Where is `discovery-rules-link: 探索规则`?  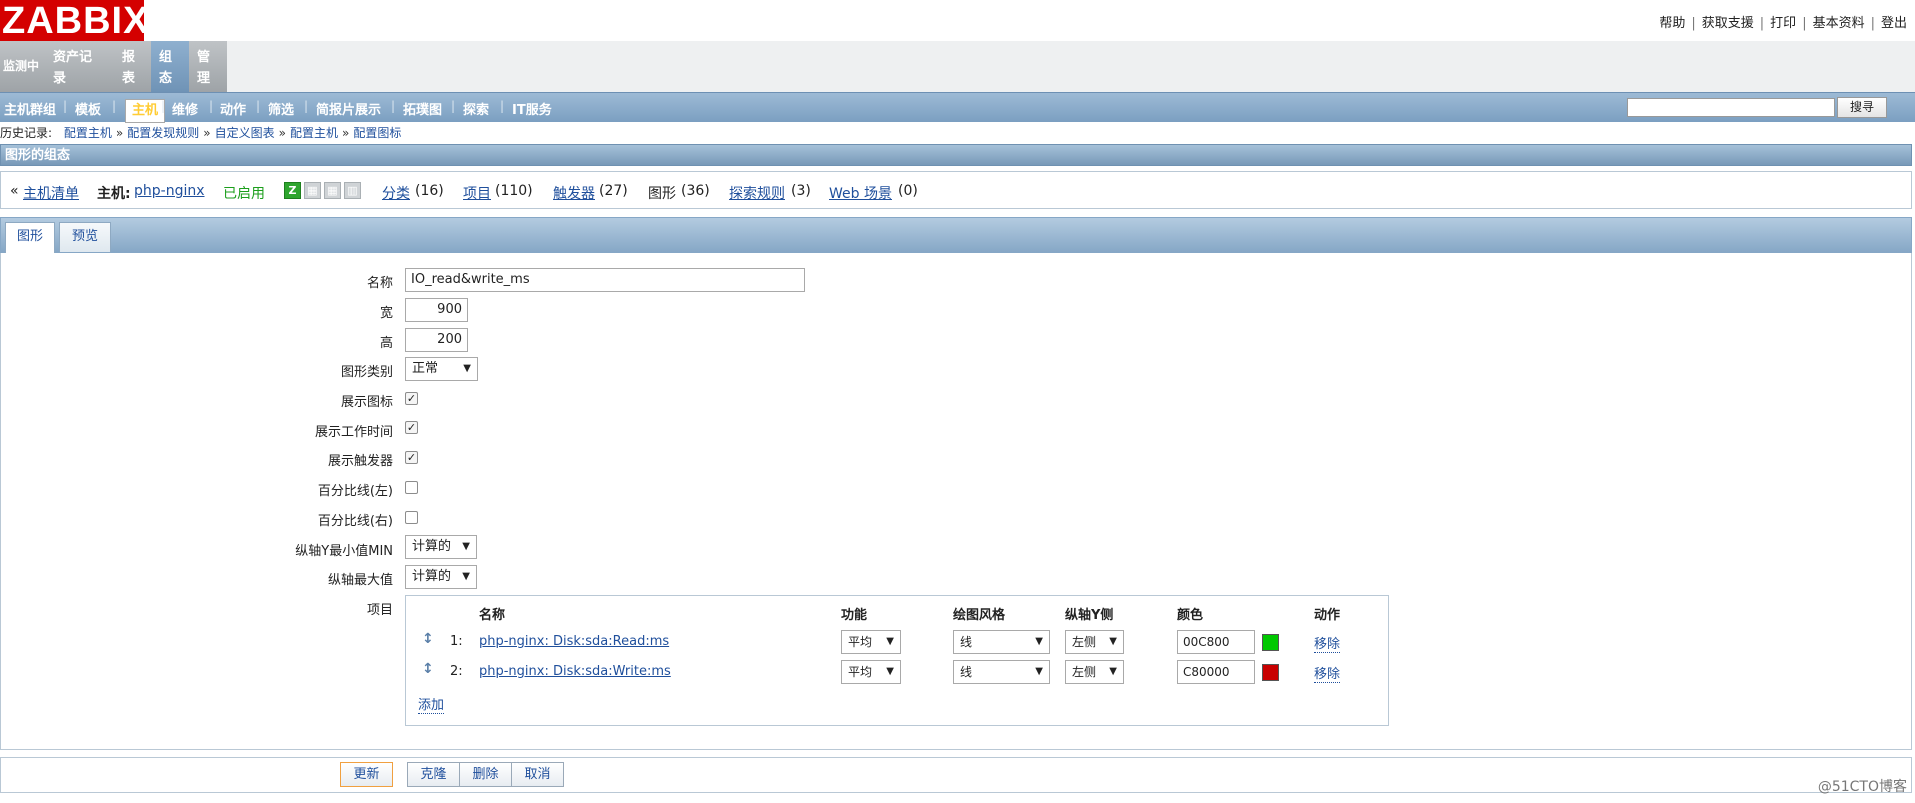 discovery-rules-link: 探索规则 is located at coordinates (757, 193).